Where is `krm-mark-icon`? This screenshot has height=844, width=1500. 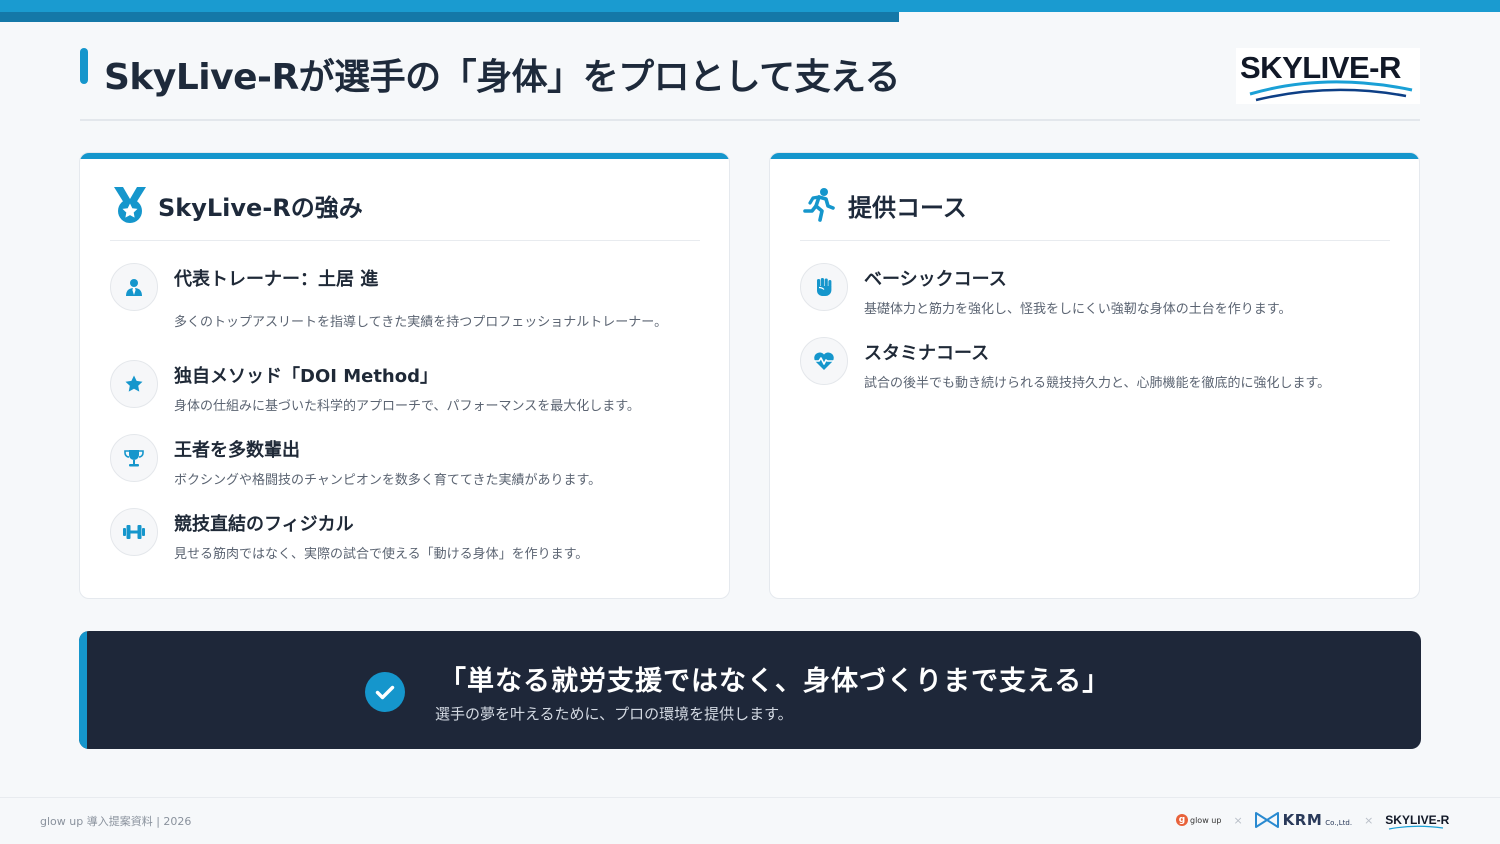
krm-mark-icon is located at coordinates (1266, 820).